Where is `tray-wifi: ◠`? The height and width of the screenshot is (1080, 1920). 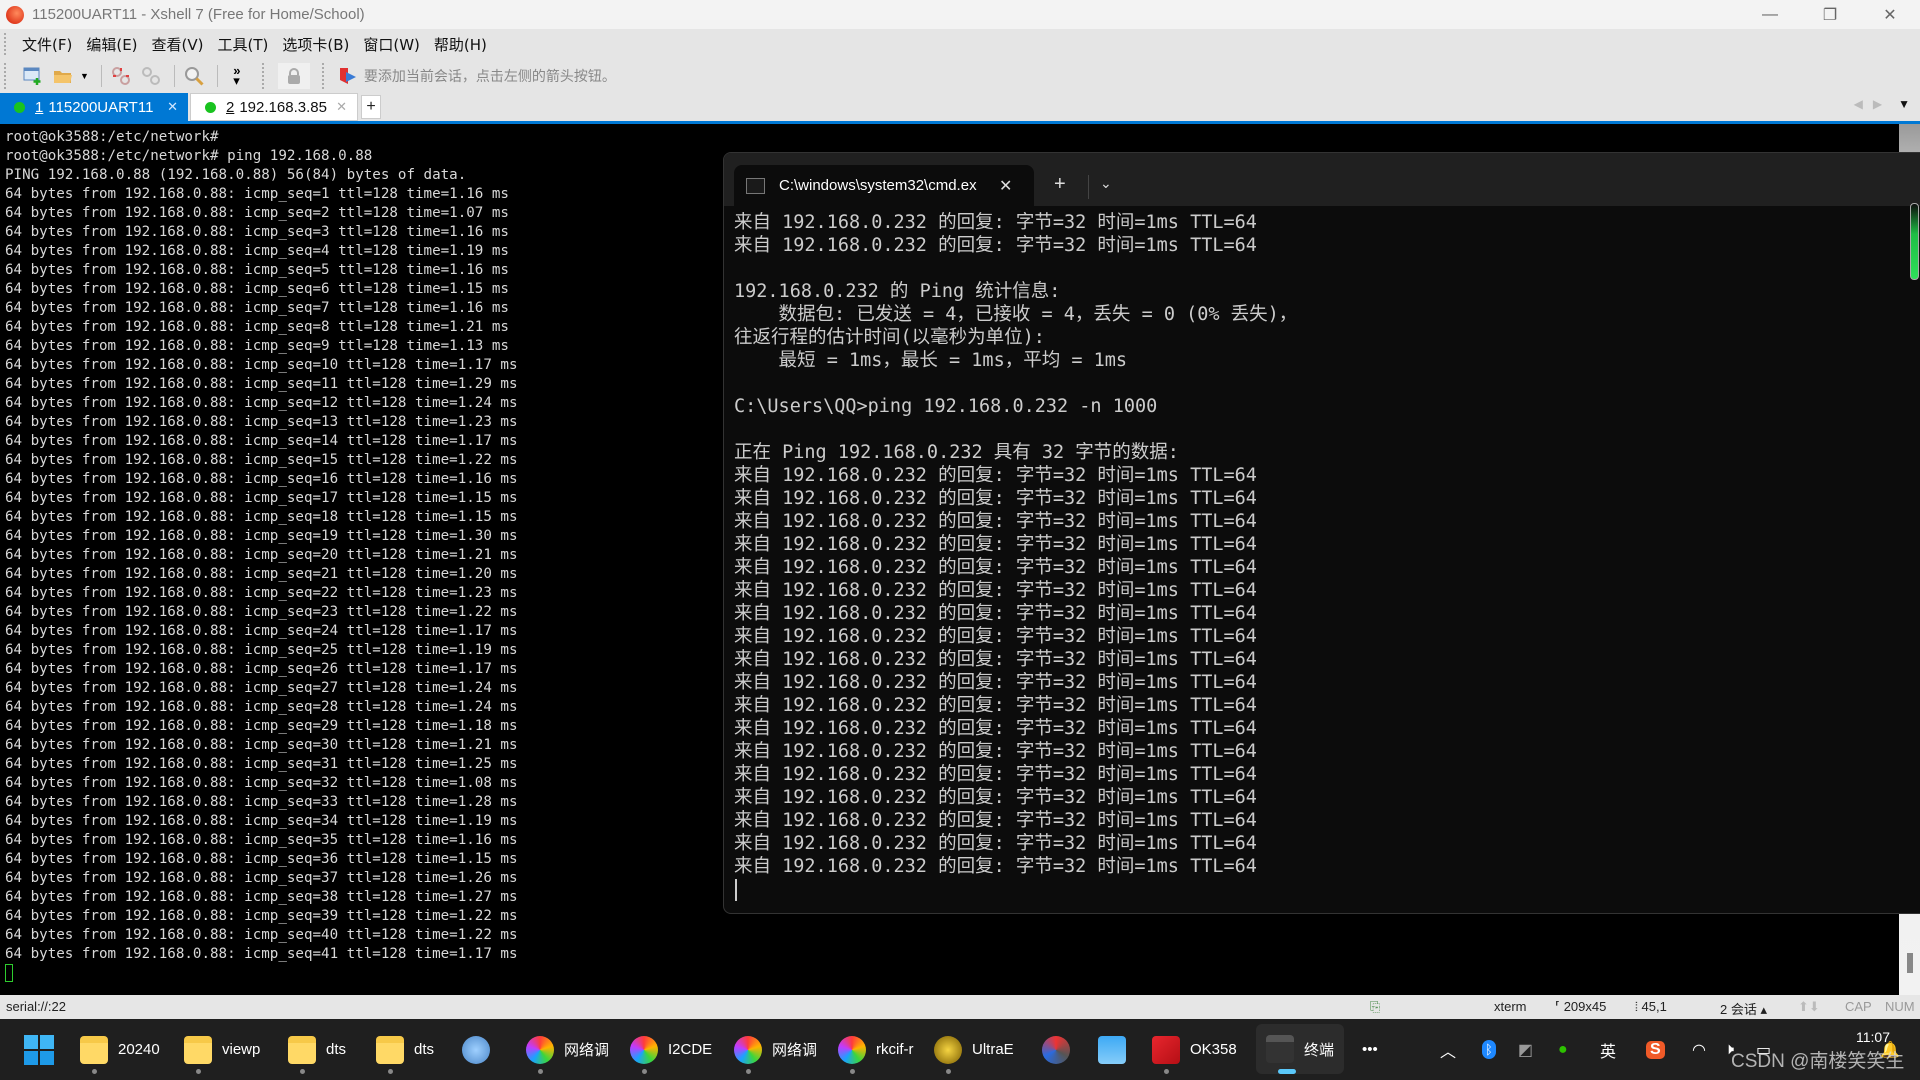 tray-wifi: ◠ is located at coordinates (1699, 1049).